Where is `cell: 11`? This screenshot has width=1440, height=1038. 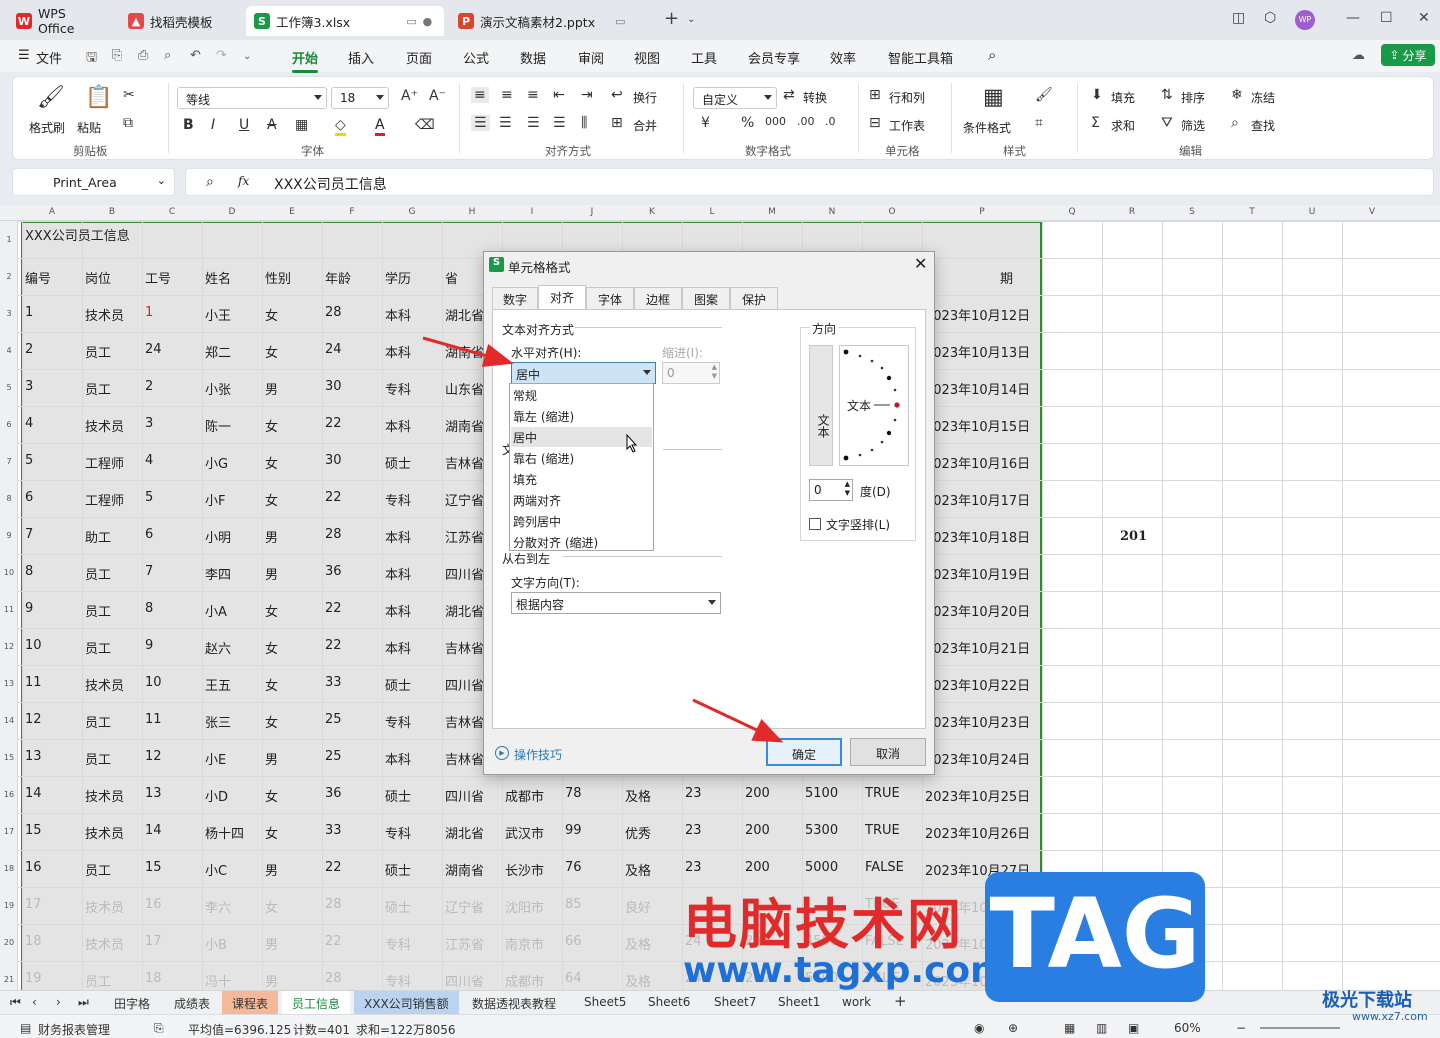 cell: 11 is located at coordinates (153, 719).